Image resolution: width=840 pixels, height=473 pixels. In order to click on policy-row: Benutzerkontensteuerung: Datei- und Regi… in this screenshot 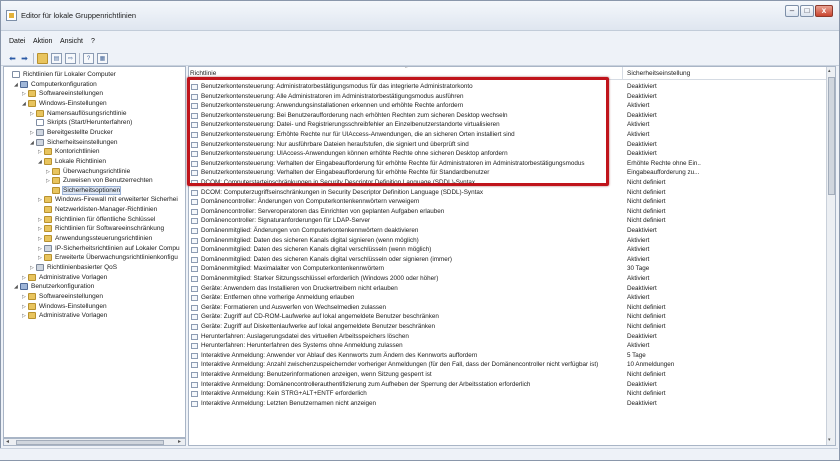, I will do `click(508, 125)`.